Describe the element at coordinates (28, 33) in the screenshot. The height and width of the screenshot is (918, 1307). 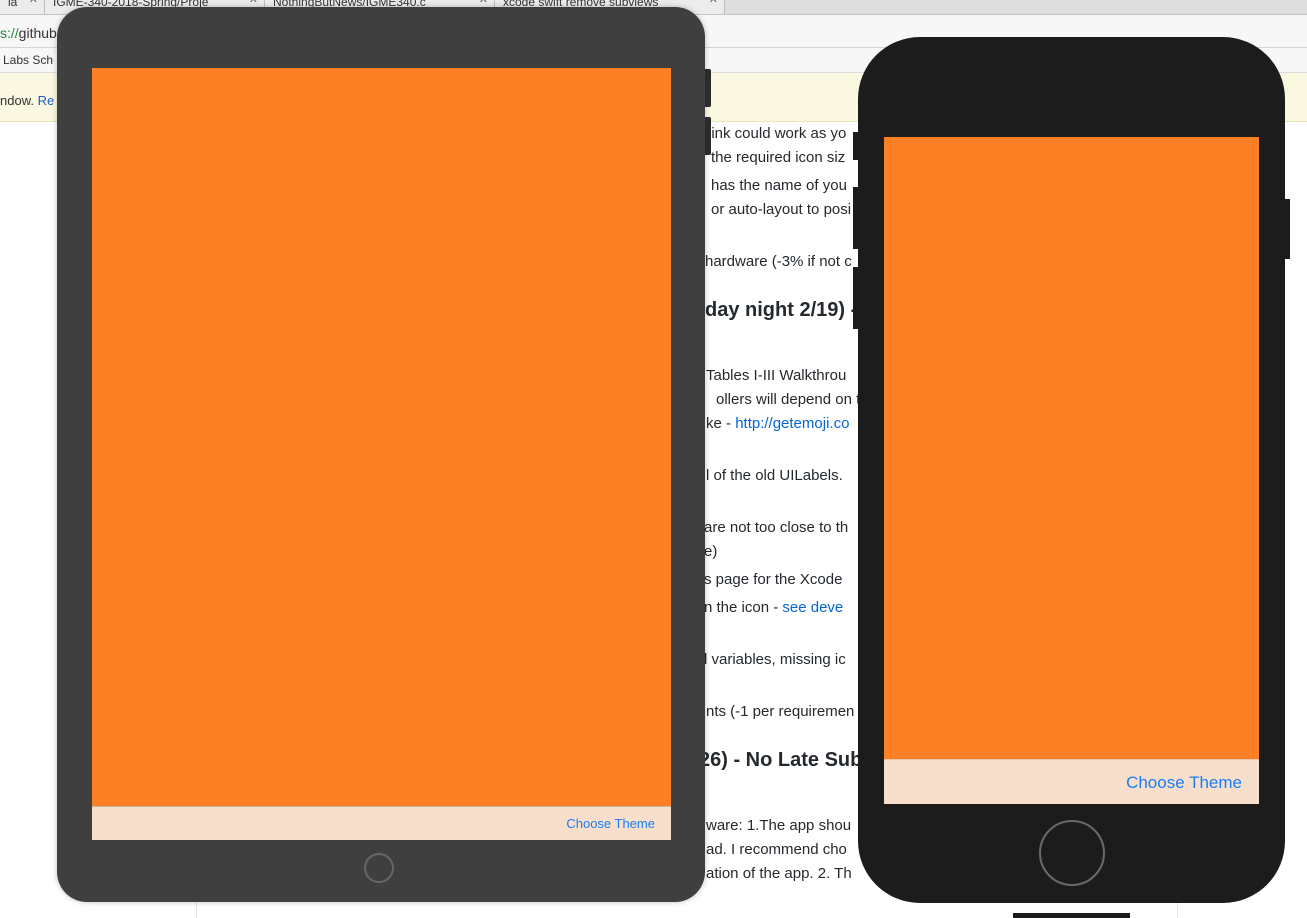
I see `url-text: s://github` at that location.